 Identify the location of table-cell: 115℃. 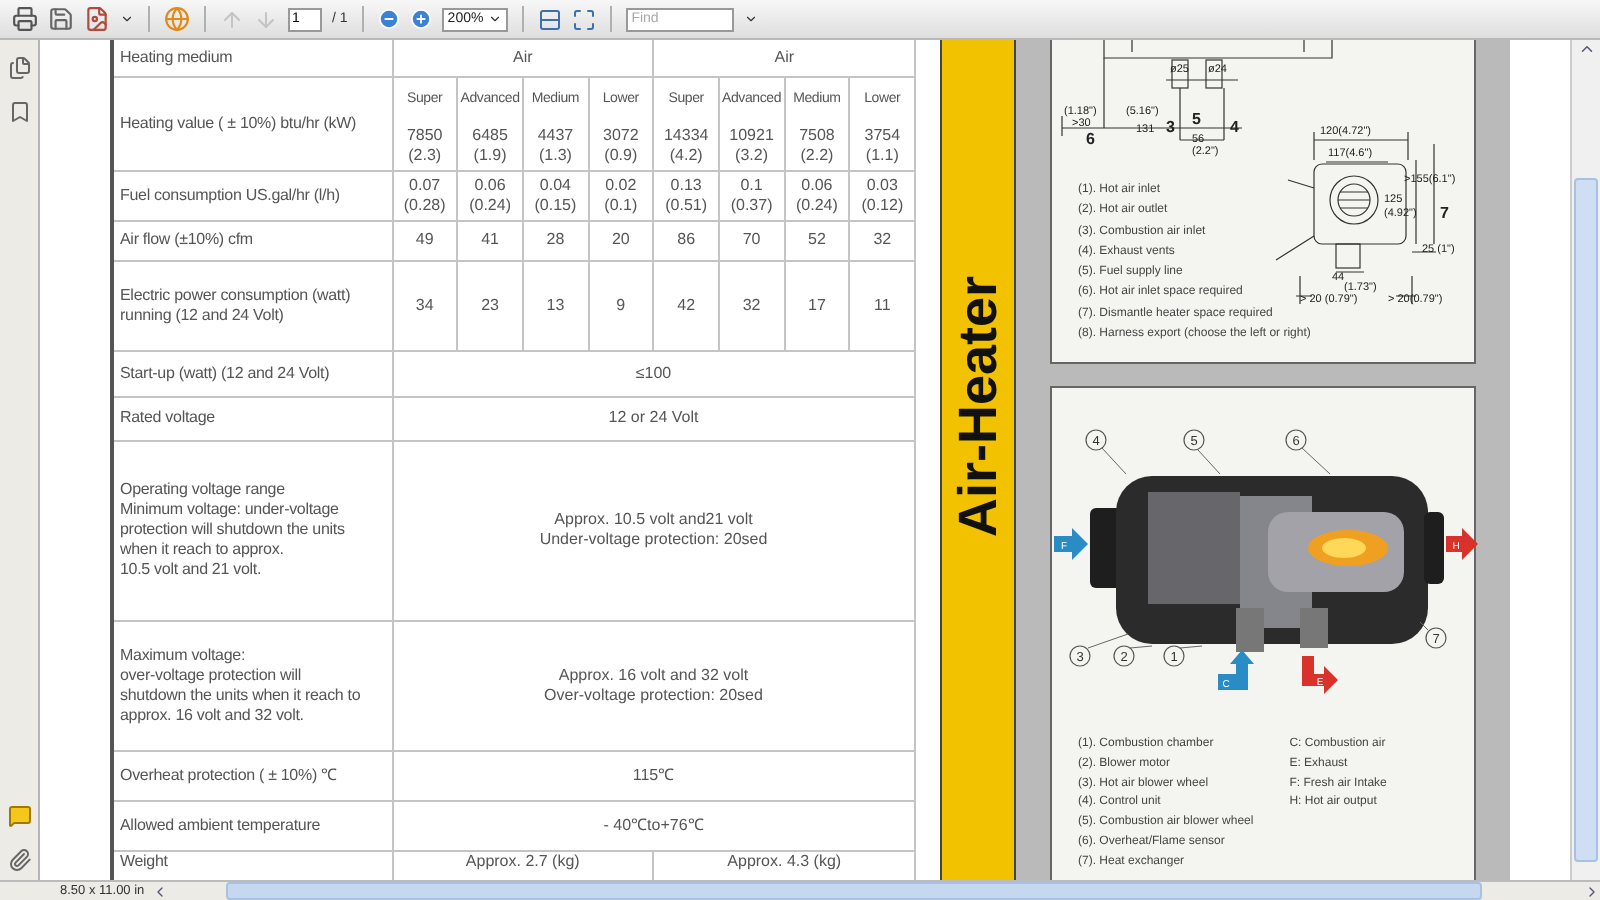
(653, 775).